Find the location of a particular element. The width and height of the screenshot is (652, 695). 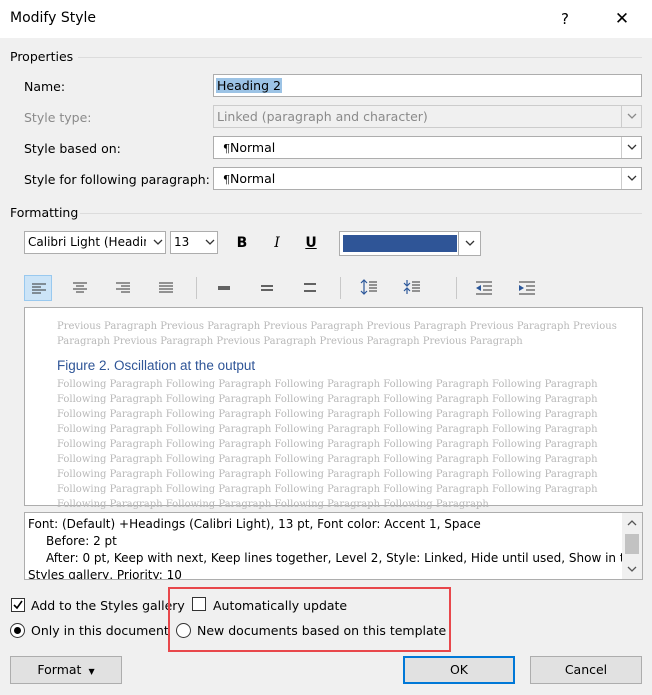

font-color-swatch is located at coordinates (400, 243).